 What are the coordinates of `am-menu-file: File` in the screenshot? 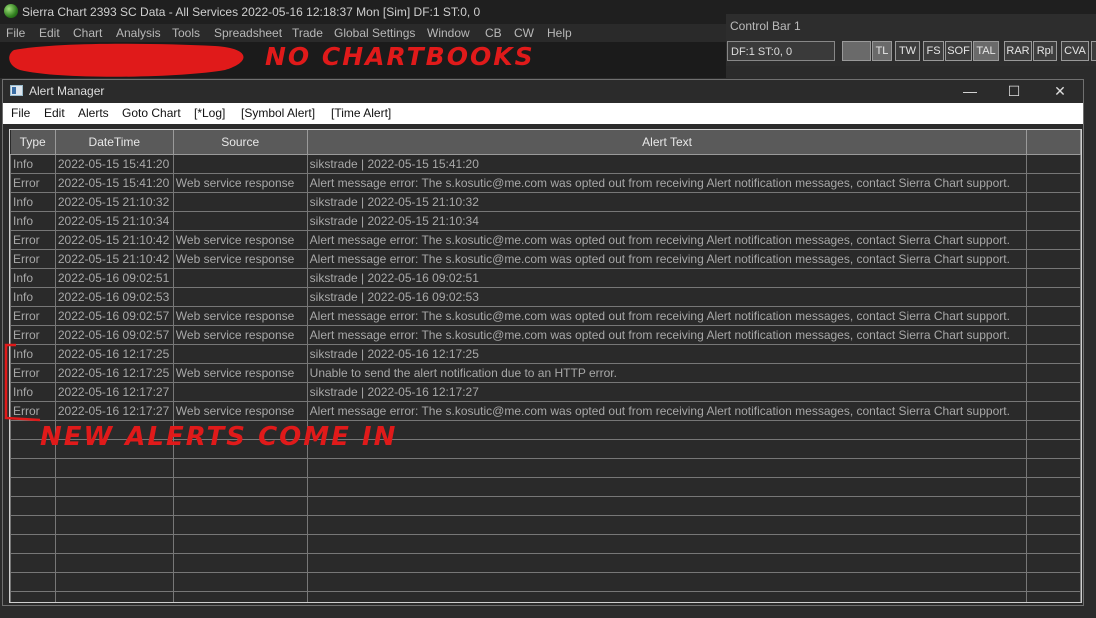 It's located at (20, 113).